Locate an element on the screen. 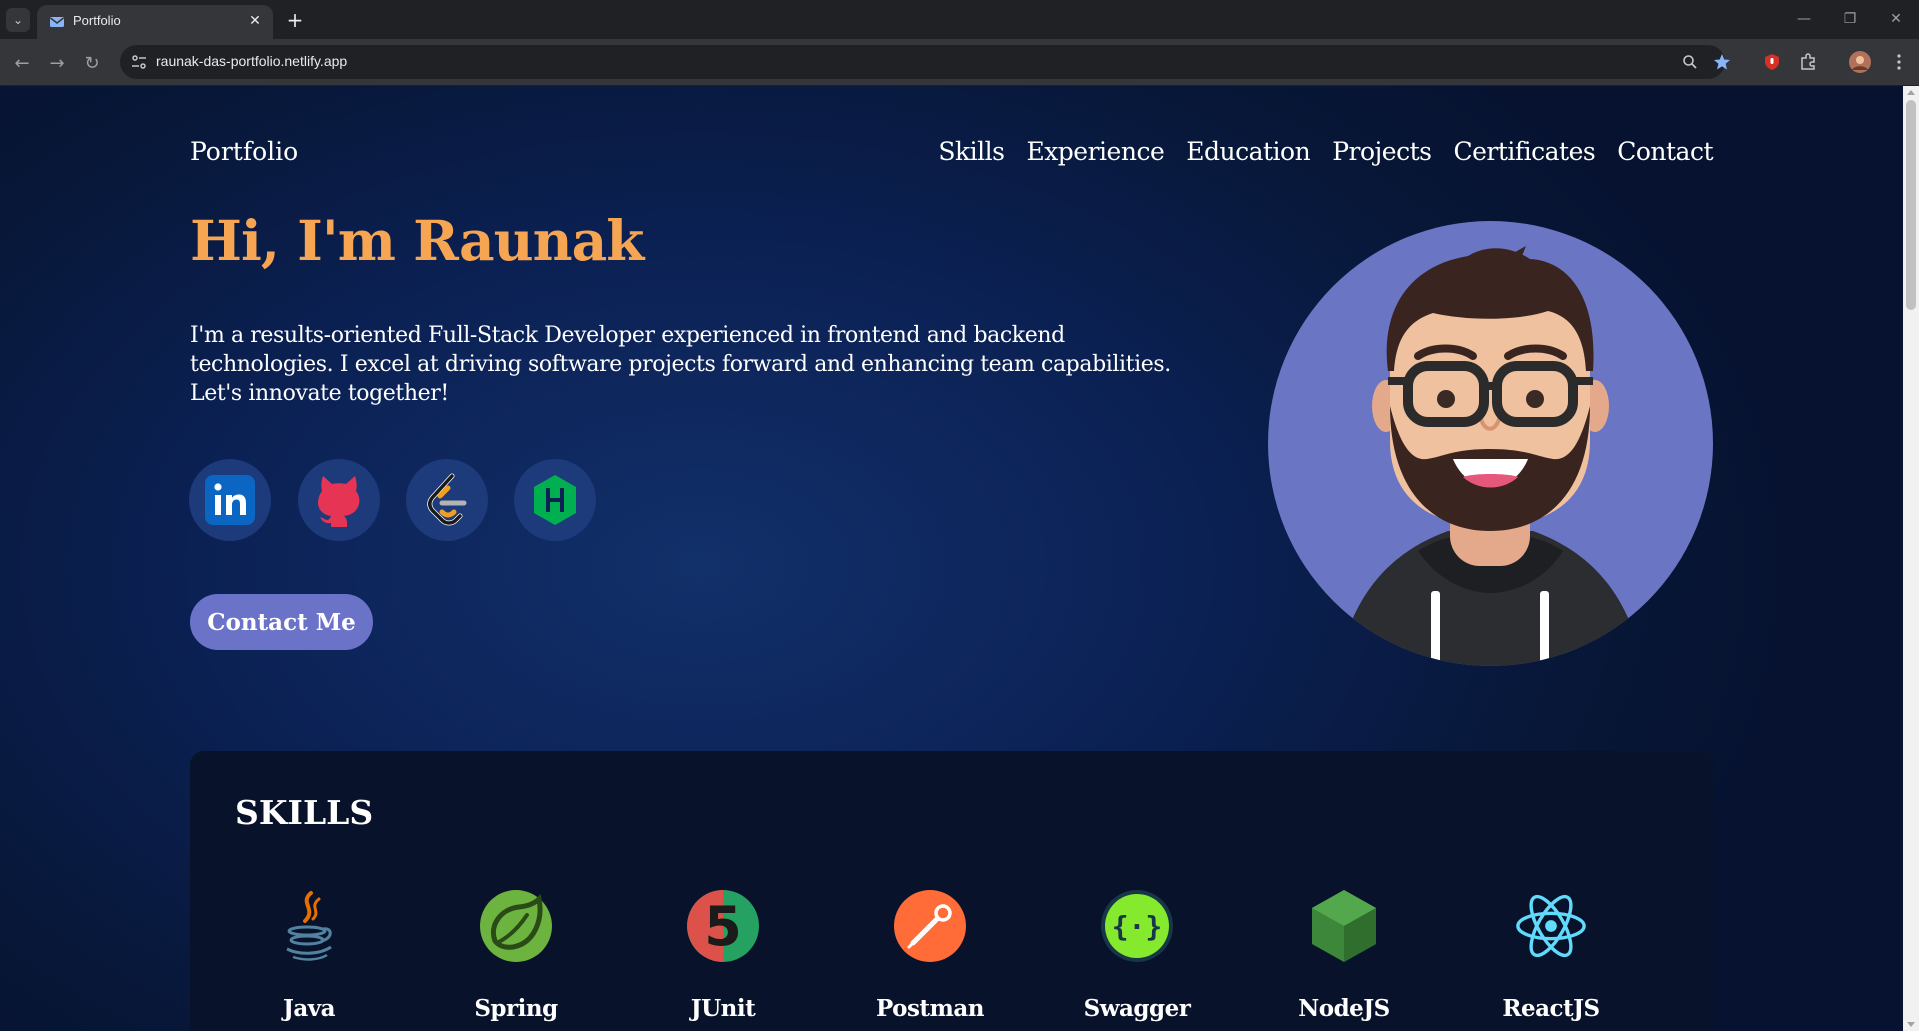  java-icon is located at coordinates (309, 926).